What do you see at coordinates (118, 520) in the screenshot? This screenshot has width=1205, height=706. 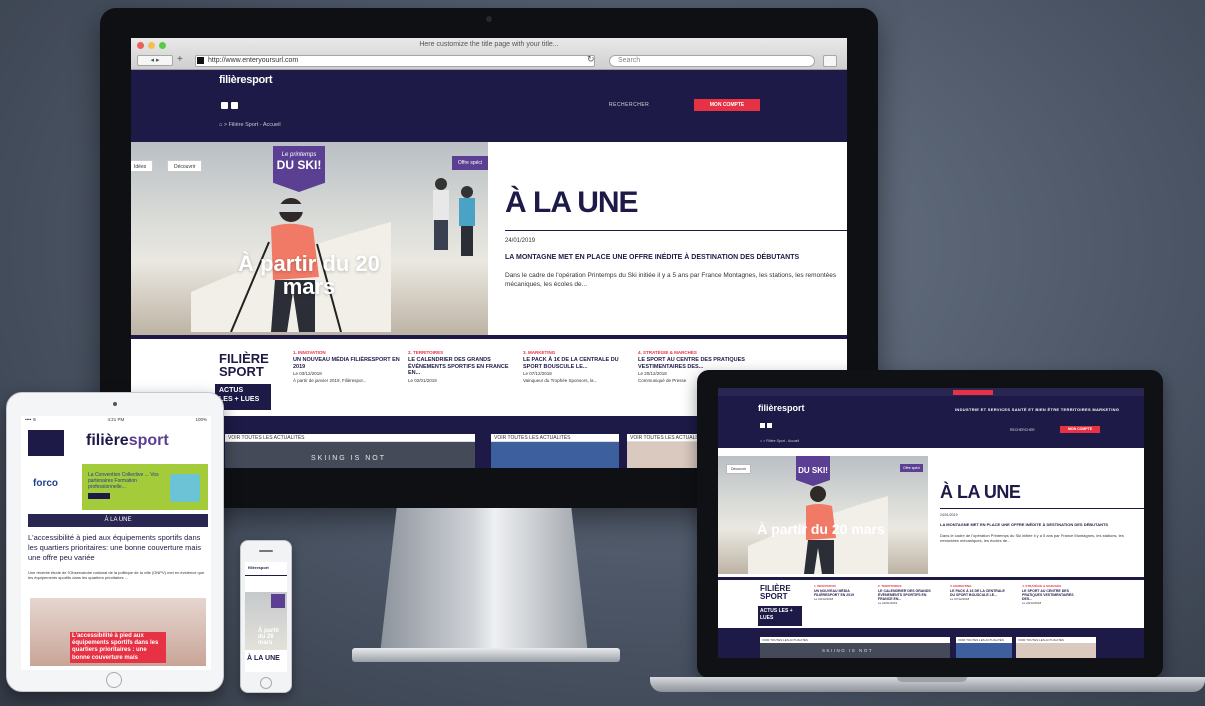 I see `tablet-section-bar: À LA UNE` at bounding box center [118, 520].